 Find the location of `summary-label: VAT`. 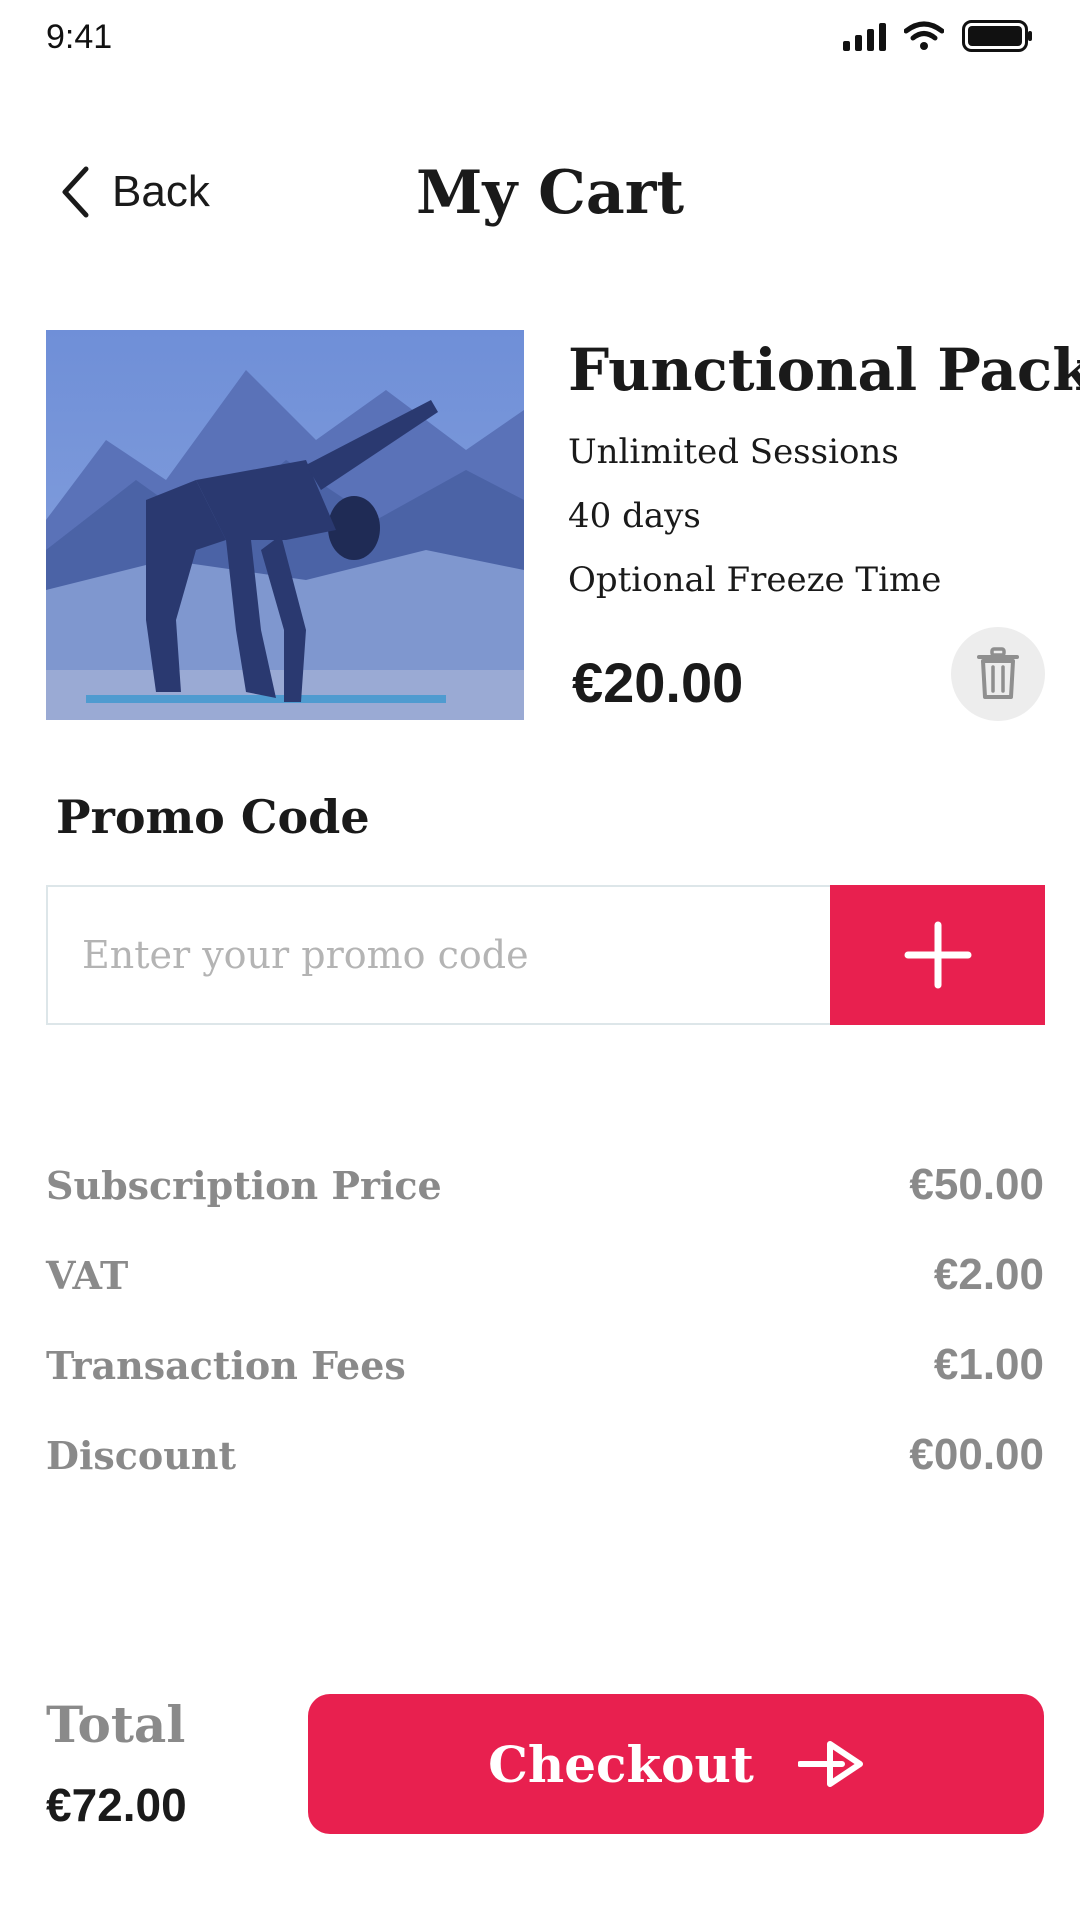

summary-label: VAT is located at coordinates (87, 1275).